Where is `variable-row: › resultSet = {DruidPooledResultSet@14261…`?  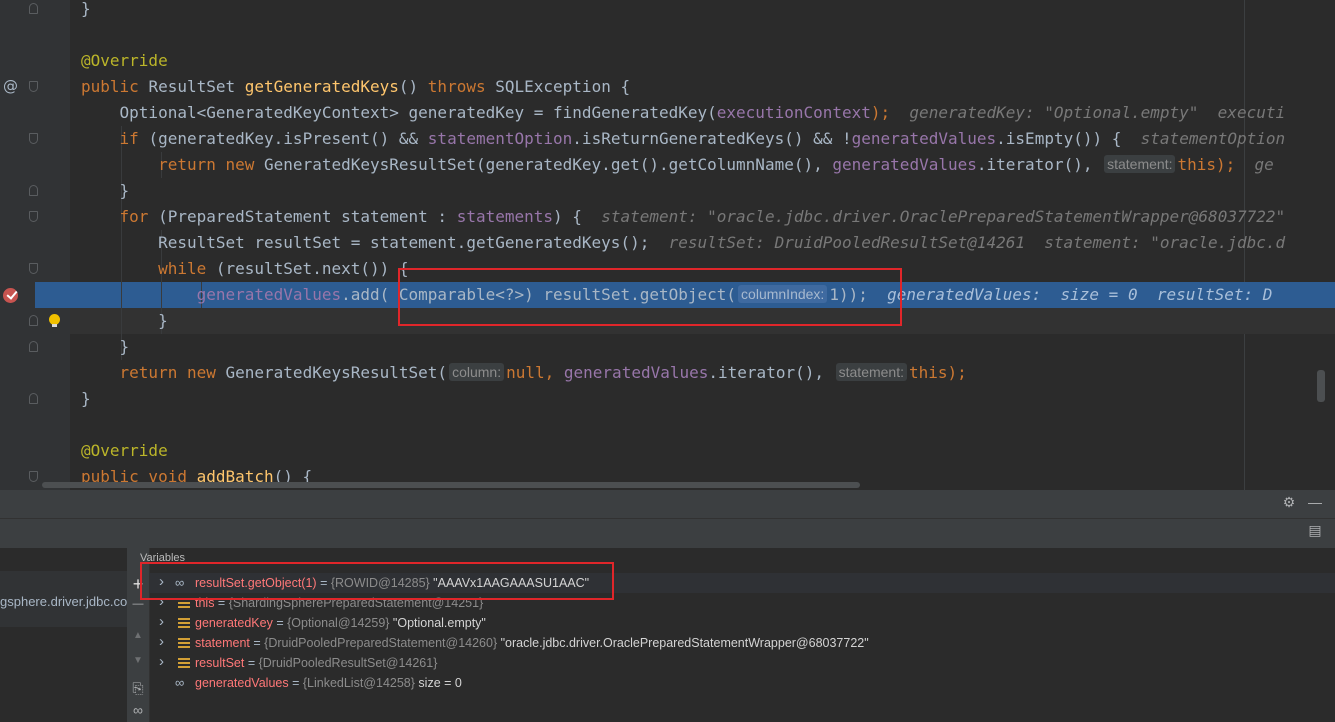 variable-row: › resultSet = {DruidPooledResultSet@14261… is located at coordinates (742, 663).